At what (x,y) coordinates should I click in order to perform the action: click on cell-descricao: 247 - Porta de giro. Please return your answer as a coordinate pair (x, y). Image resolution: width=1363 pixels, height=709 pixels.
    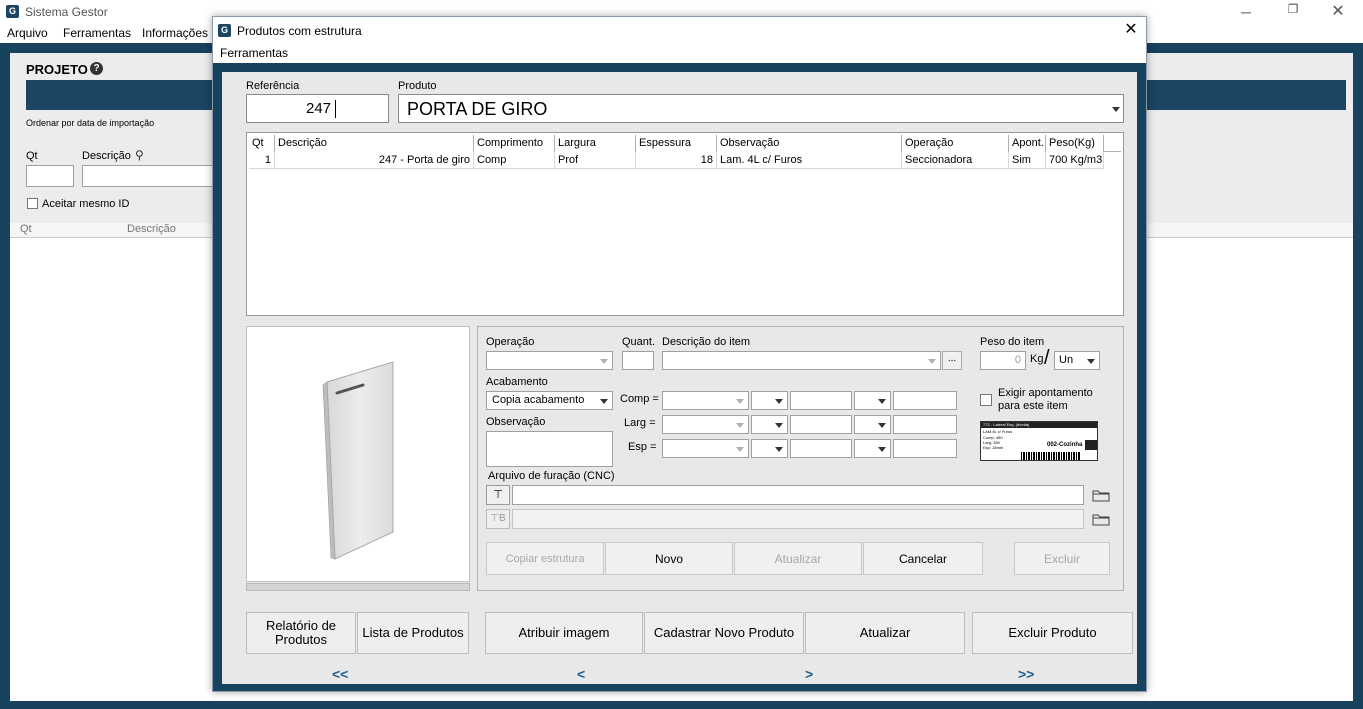
    Looking at the image, I should click on (374, 160).